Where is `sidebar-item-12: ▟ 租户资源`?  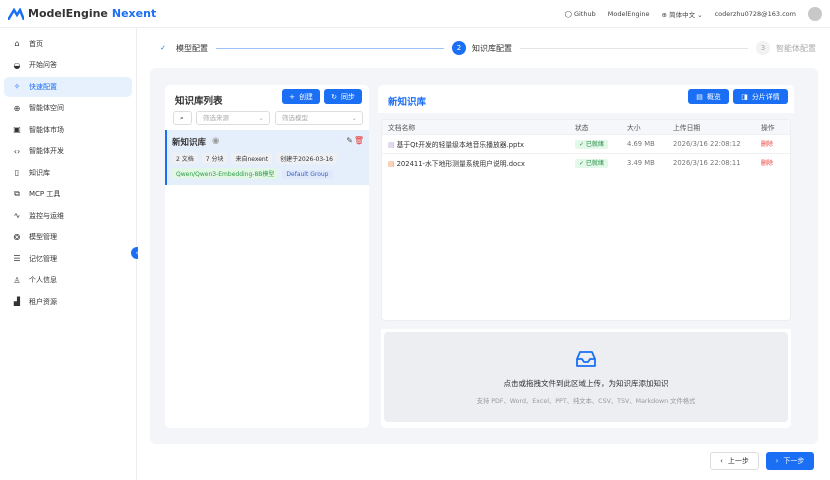
sidebar-item-12: ▟ 租户资源 is located at coordinates (68, 302).